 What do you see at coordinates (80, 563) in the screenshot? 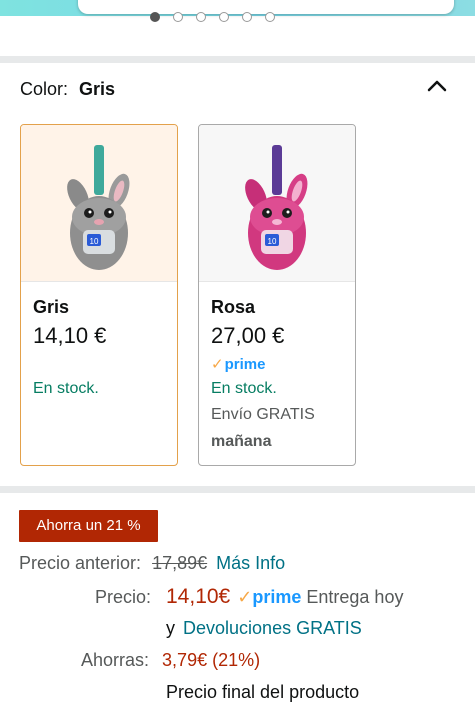
I see `previous-price-label: Precio anterior:` at bounding box center [80, 563].